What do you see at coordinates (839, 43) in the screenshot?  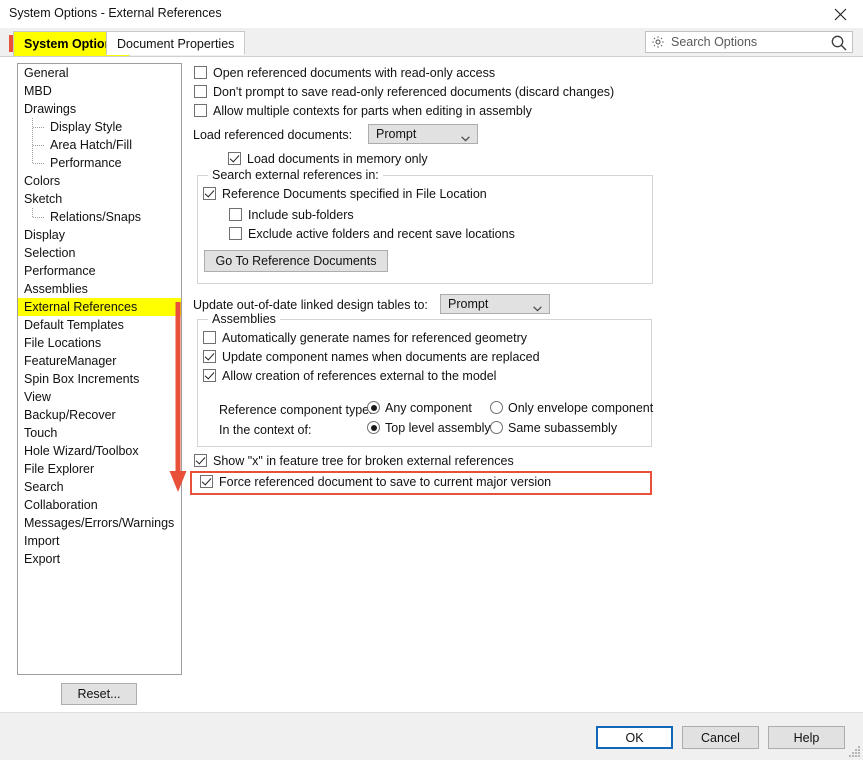 I see `search-icon` at bounding box center [839, 43].